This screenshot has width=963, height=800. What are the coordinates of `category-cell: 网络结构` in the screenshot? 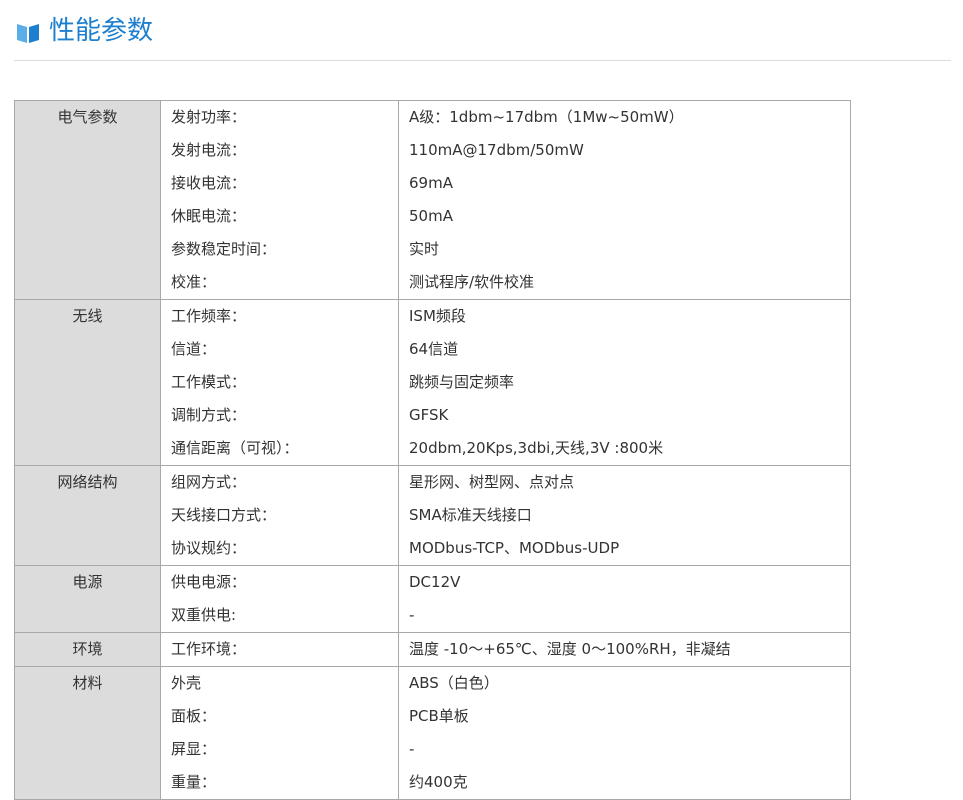 It's located at (87, 515).